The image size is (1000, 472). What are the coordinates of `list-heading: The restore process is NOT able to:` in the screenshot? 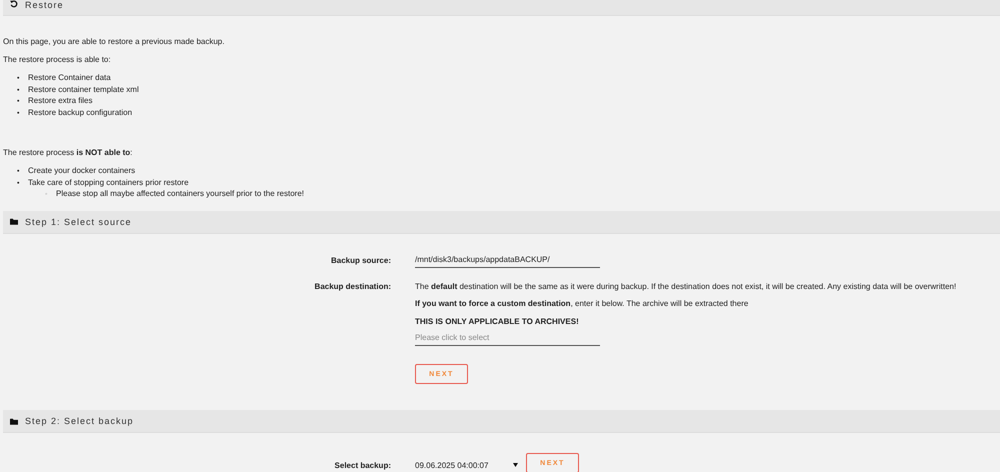 It's located at (68, 153).